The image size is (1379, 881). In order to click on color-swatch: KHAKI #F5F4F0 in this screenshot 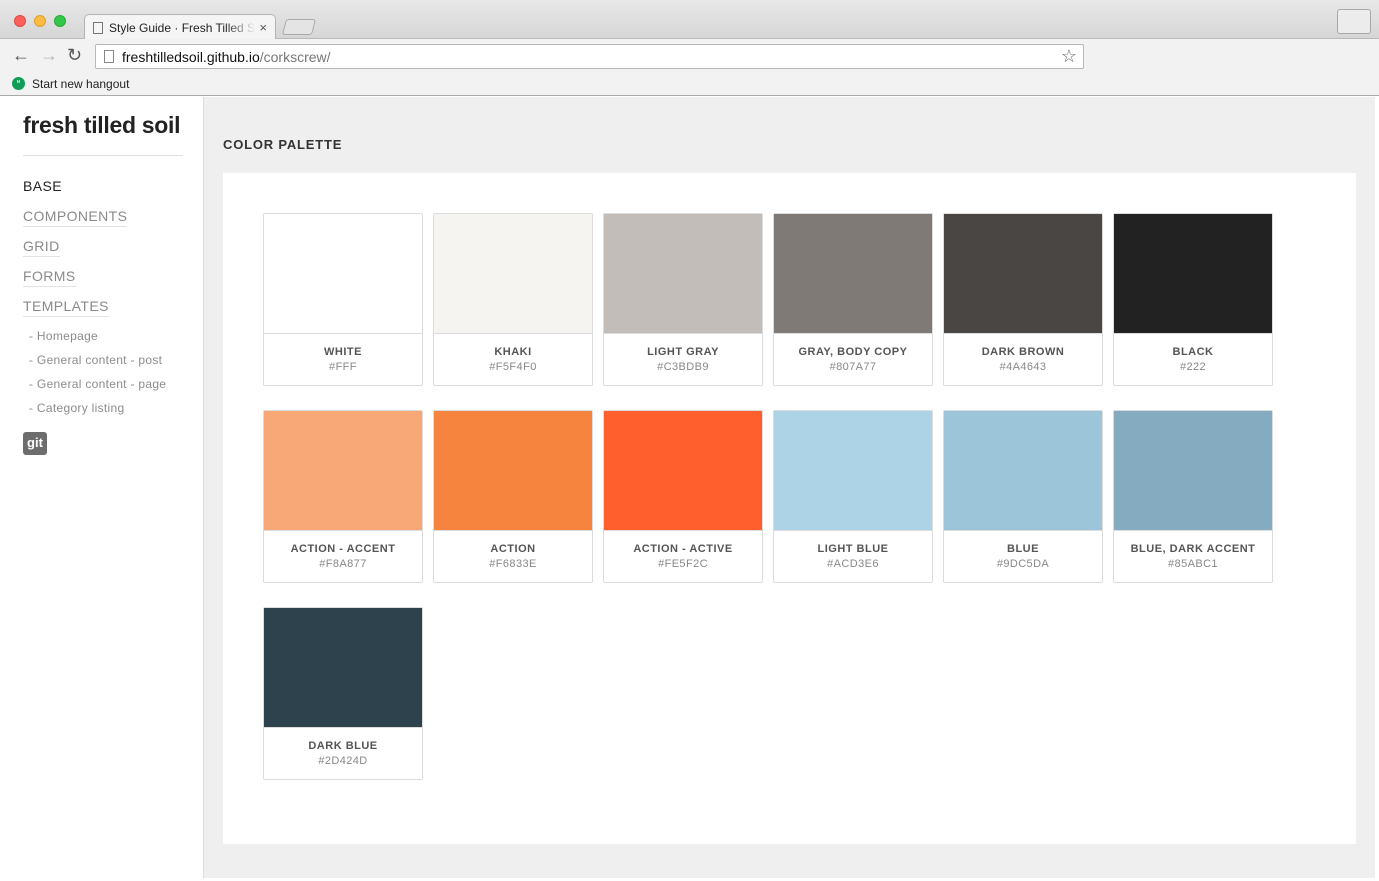, I will do `click(513, 299)`.